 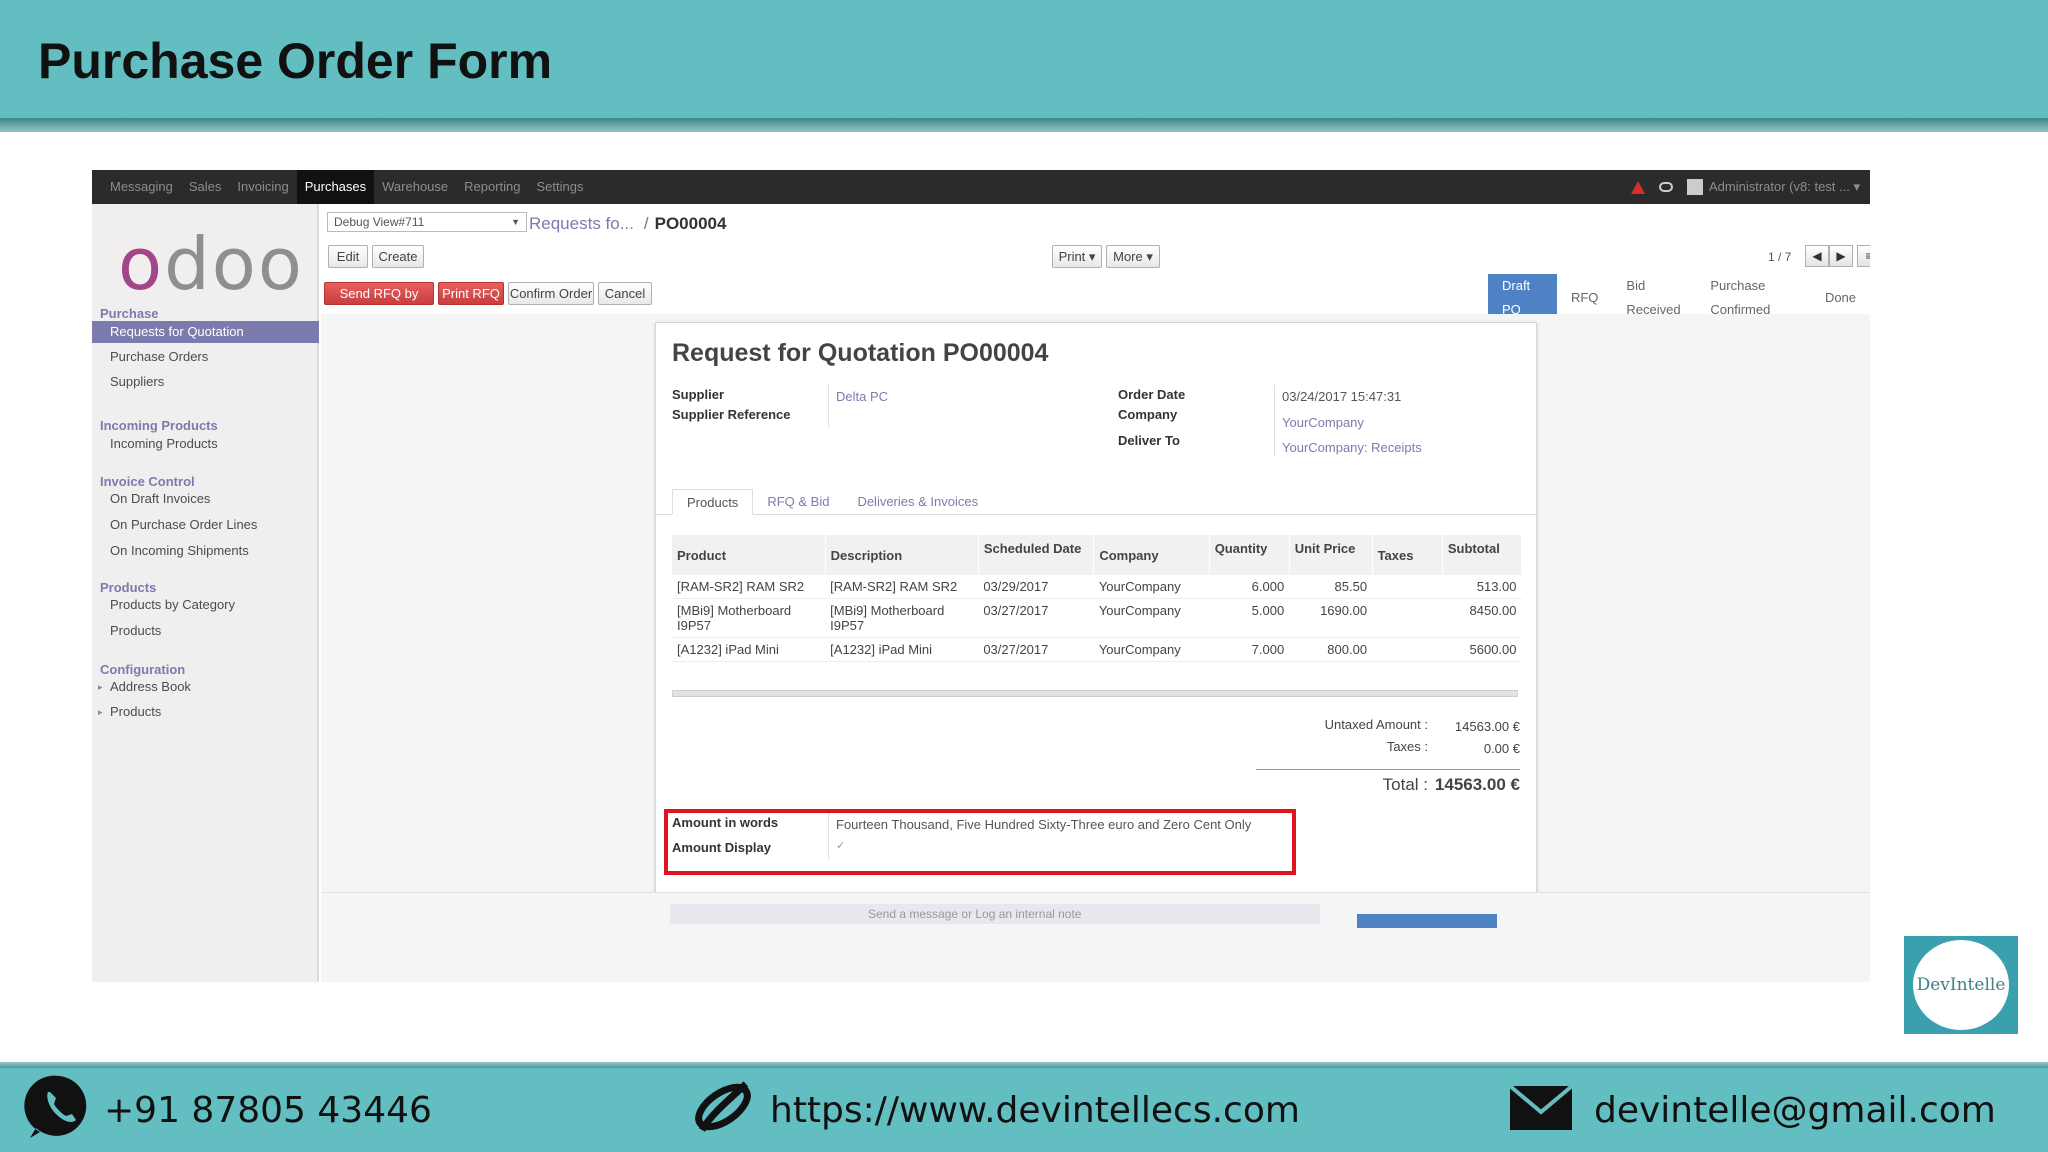 What do you see at coordinates (1341, 396) in the screenshot?
I see `order-date-field: 03/24/2017 15:47:31` at bounding box center [1341, 396].